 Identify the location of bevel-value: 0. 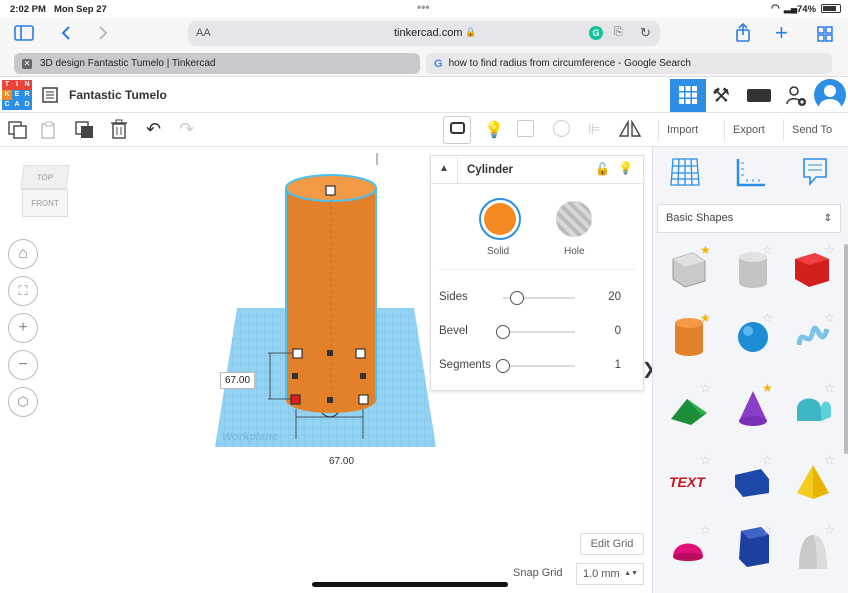
(618, 331).